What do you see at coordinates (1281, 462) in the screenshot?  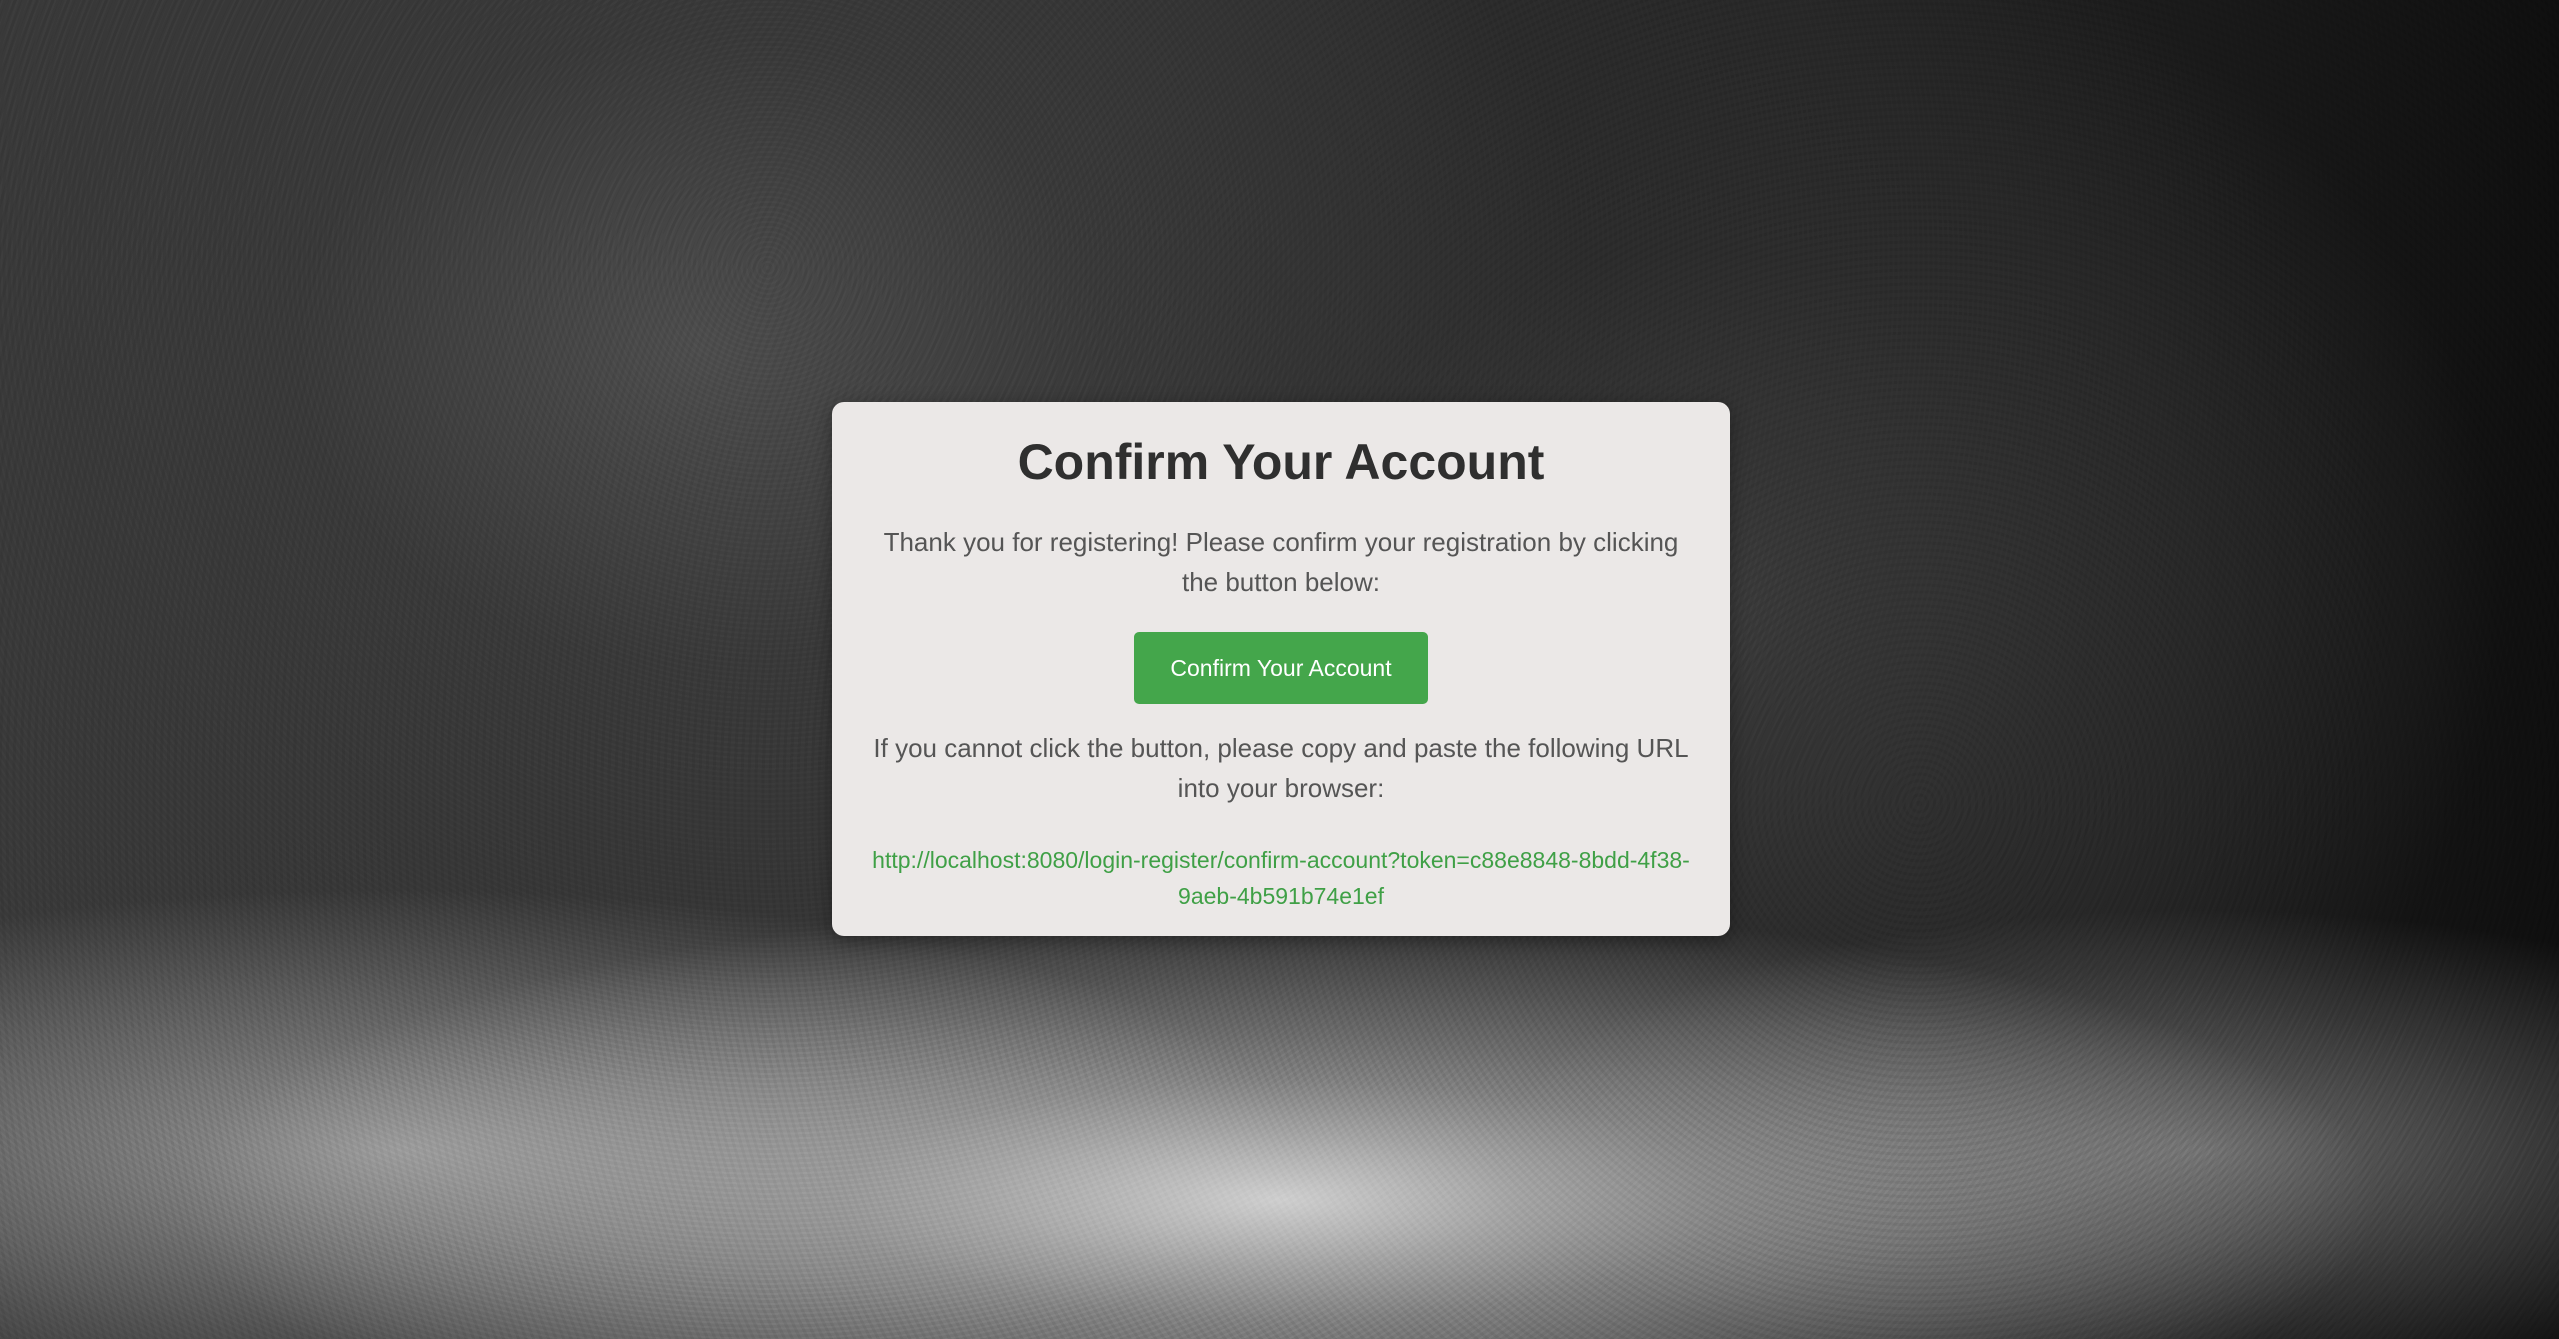 I see `page-title: Confirm Your Account` at bounding box center [1281, 462].